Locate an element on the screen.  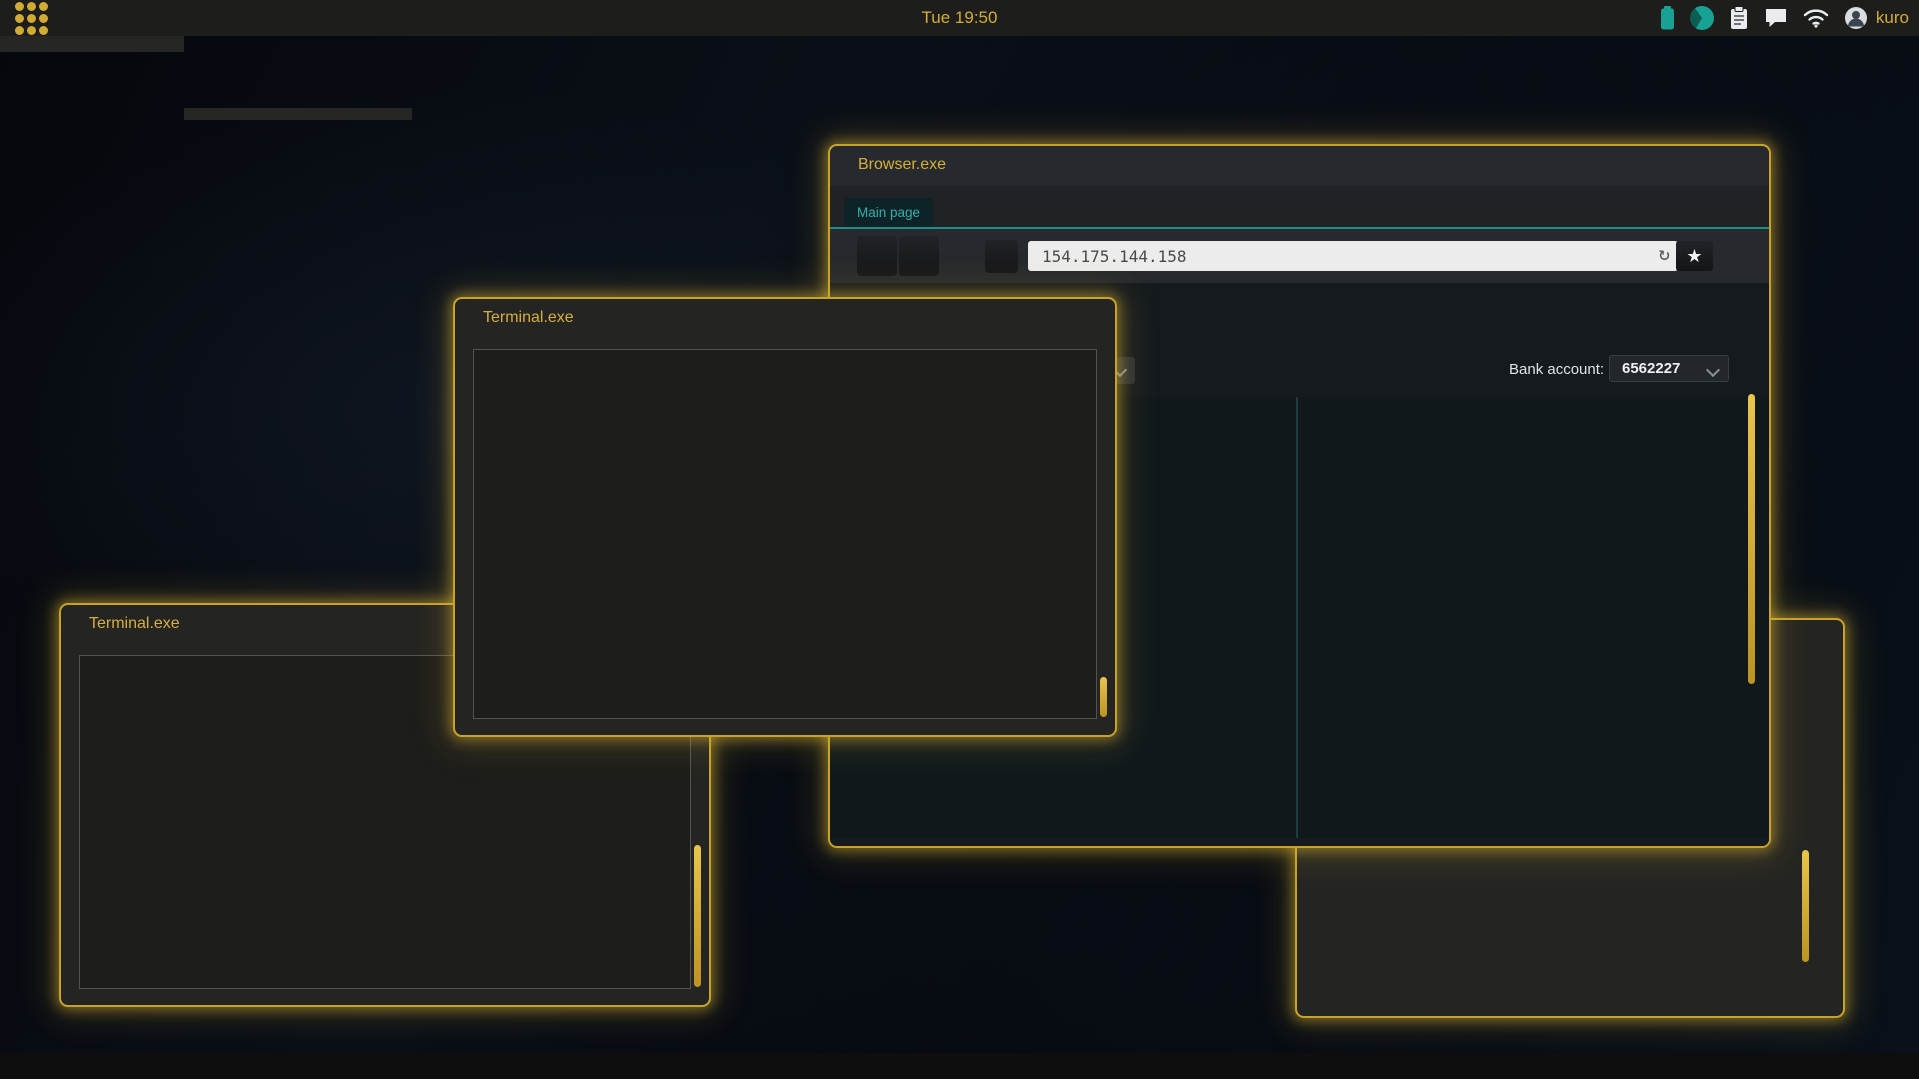
topbar: Tue 19:50 kuro is located at coordinates (959, 18).